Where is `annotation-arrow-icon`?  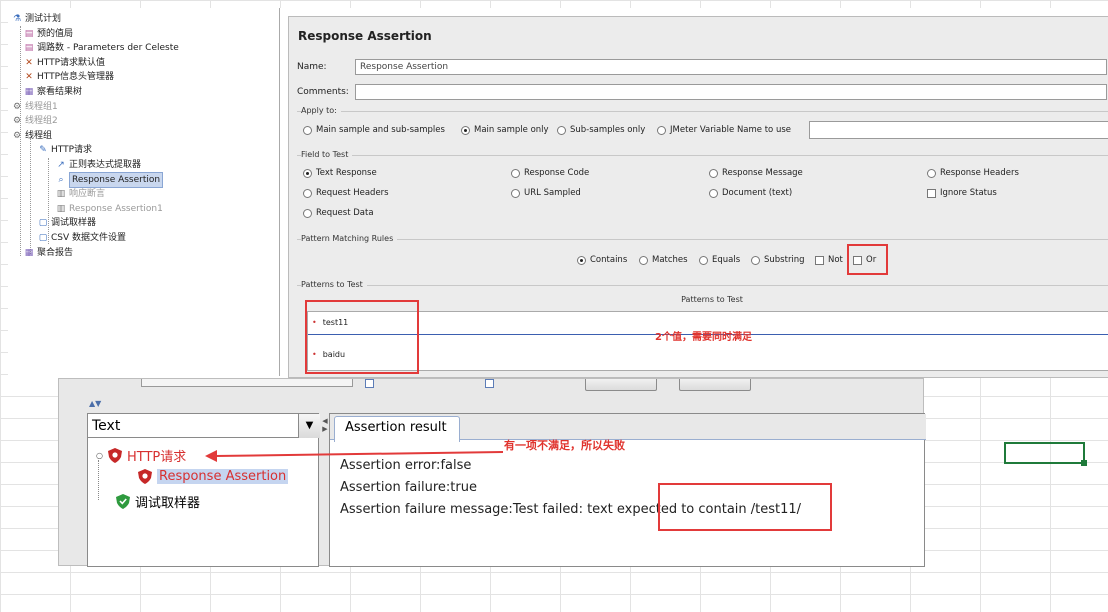
annotation-arrow-icon is located at coordinates (354, 456).